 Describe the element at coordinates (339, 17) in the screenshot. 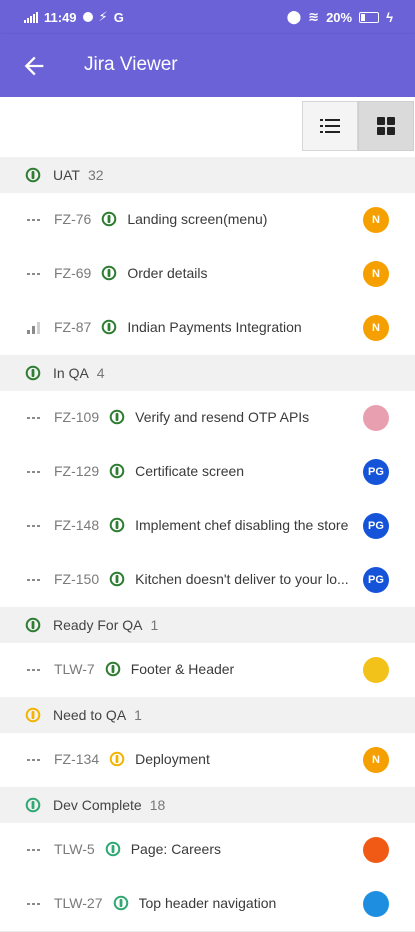

I see `battery-label: 20%` at that location.